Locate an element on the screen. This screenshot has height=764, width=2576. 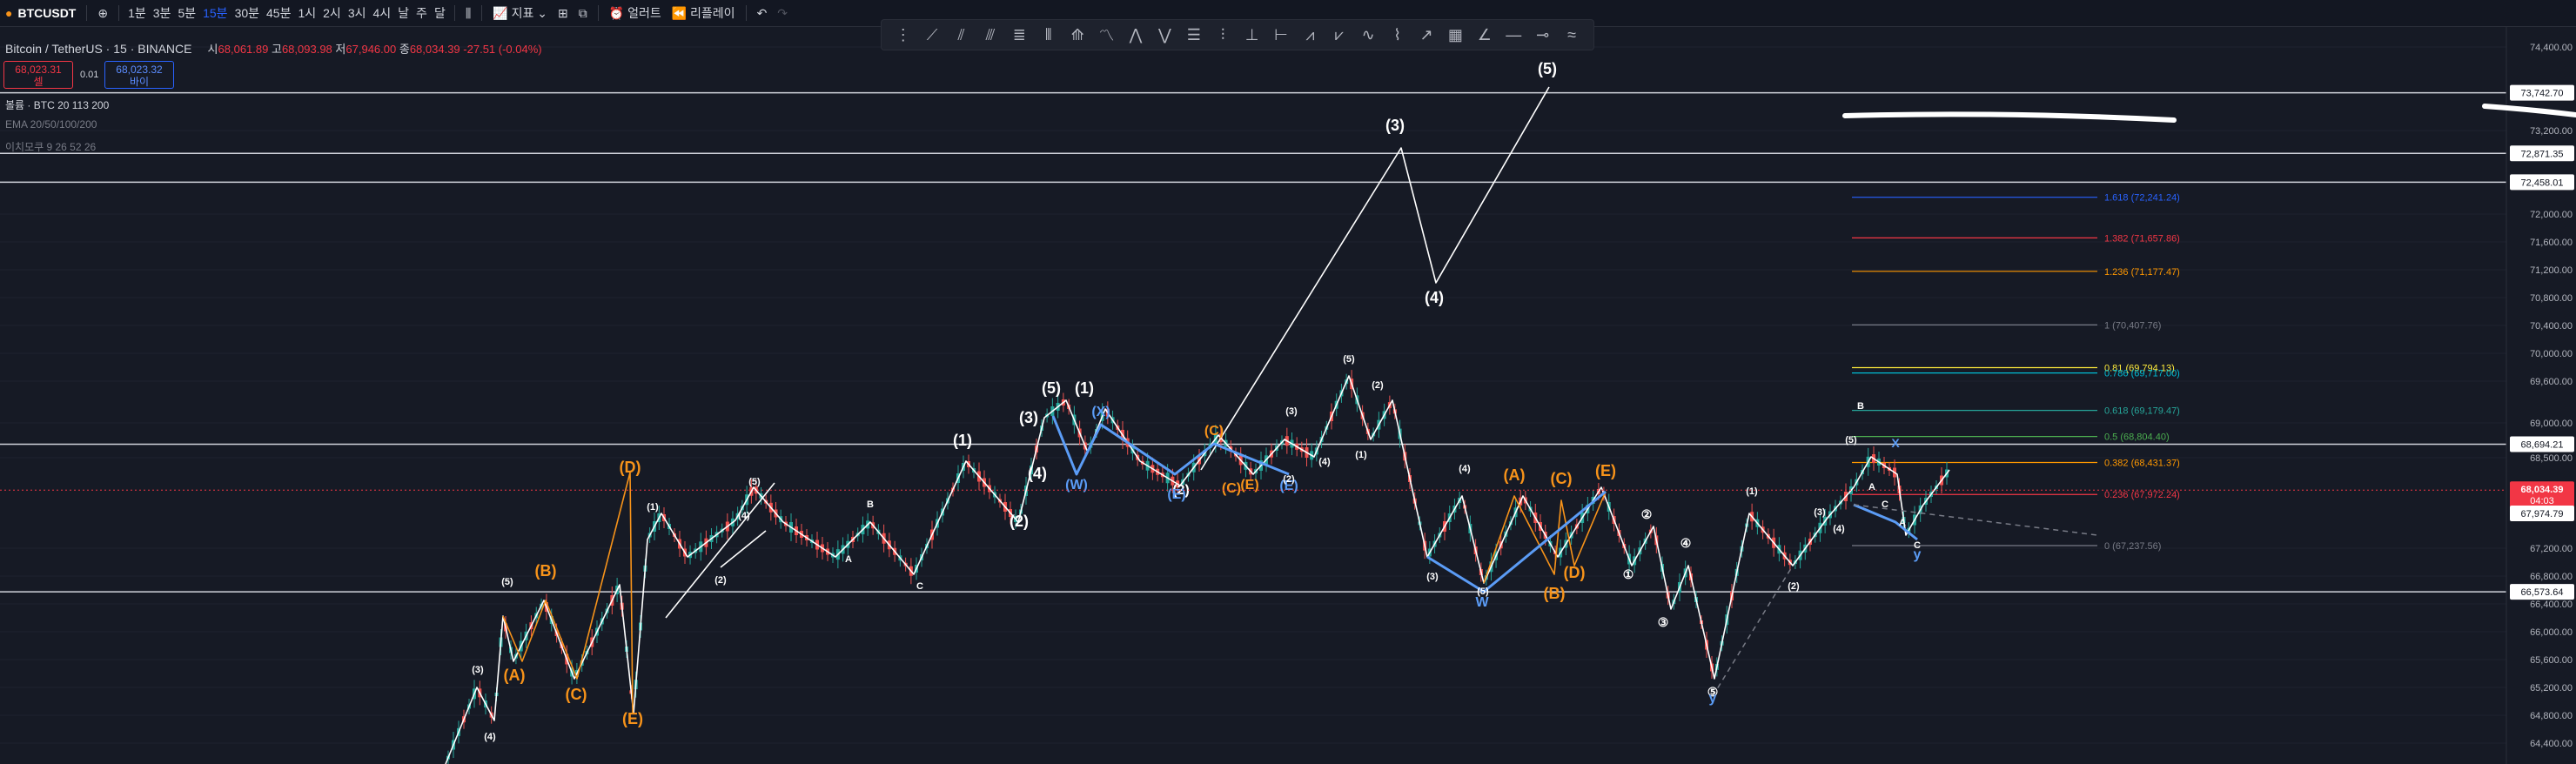
zigzag-icon: 〽 is located at coordinates (1107, 34).